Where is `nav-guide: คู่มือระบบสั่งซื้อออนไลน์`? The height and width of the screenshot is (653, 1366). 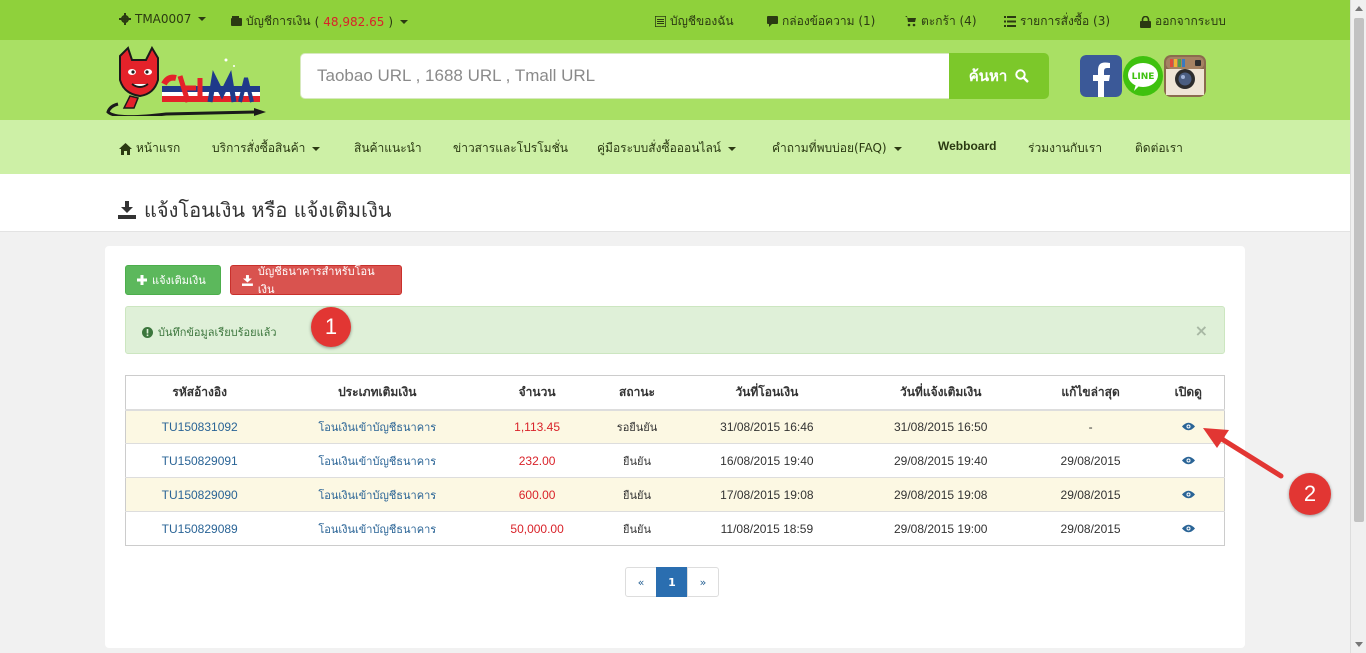
nav-guide: คู่มือระบบสั่งซื้อออนไลน์ is located at coordinates (667, 148).